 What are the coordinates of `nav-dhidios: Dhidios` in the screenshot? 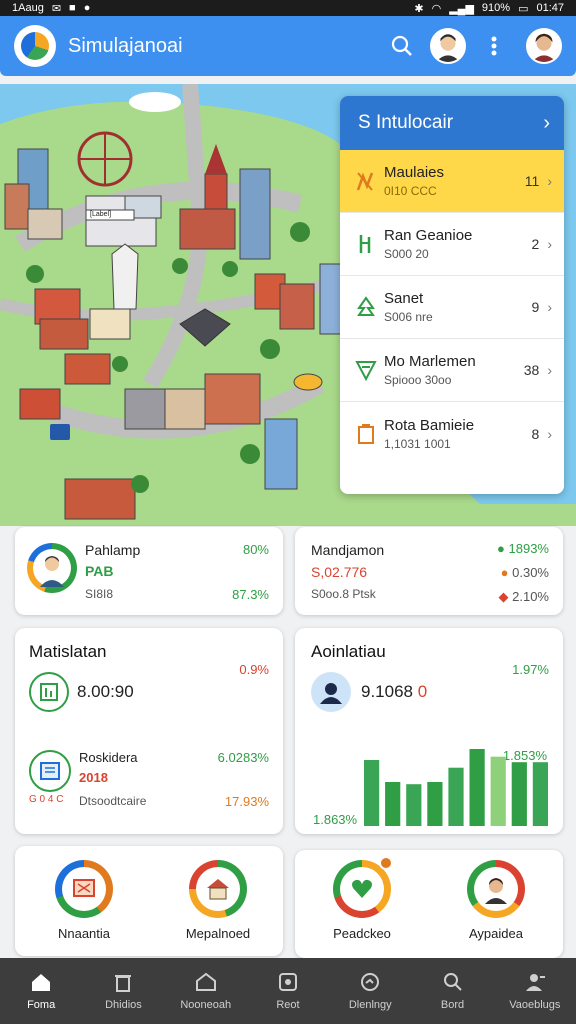 It's located at (123, 991).